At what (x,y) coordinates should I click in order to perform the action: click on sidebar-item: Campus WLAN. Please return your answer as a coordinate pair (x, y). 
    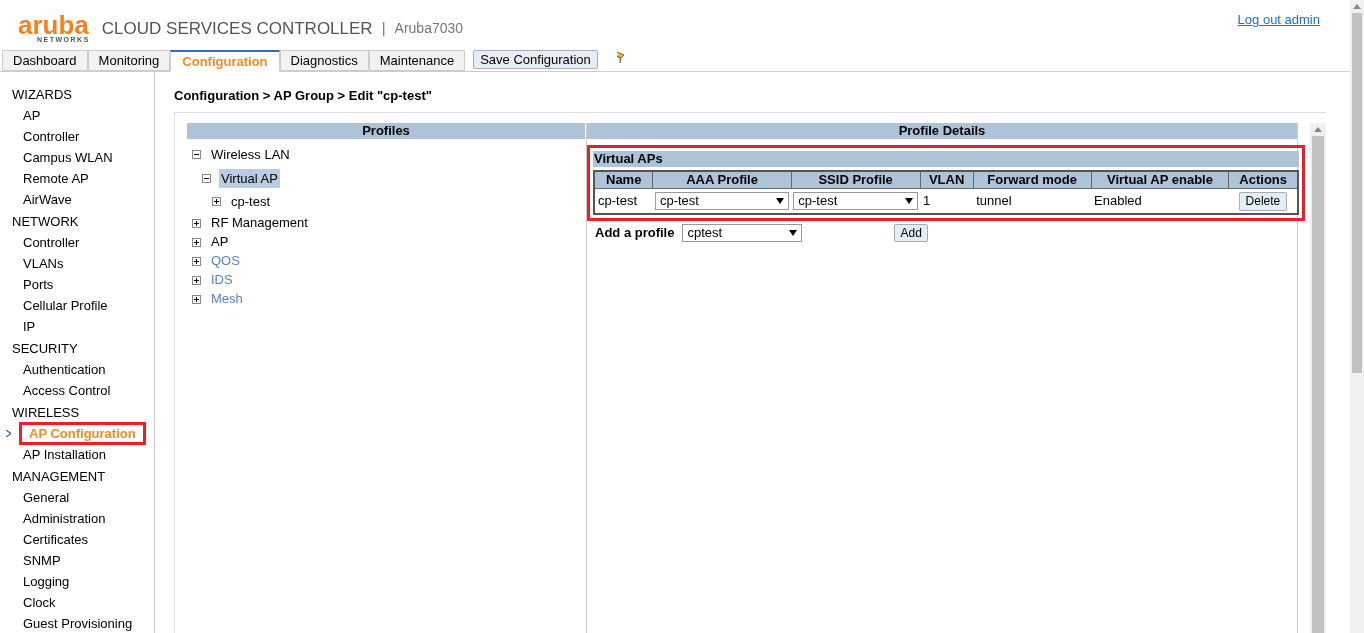
    Looking at the image, I should click on (68, 157).